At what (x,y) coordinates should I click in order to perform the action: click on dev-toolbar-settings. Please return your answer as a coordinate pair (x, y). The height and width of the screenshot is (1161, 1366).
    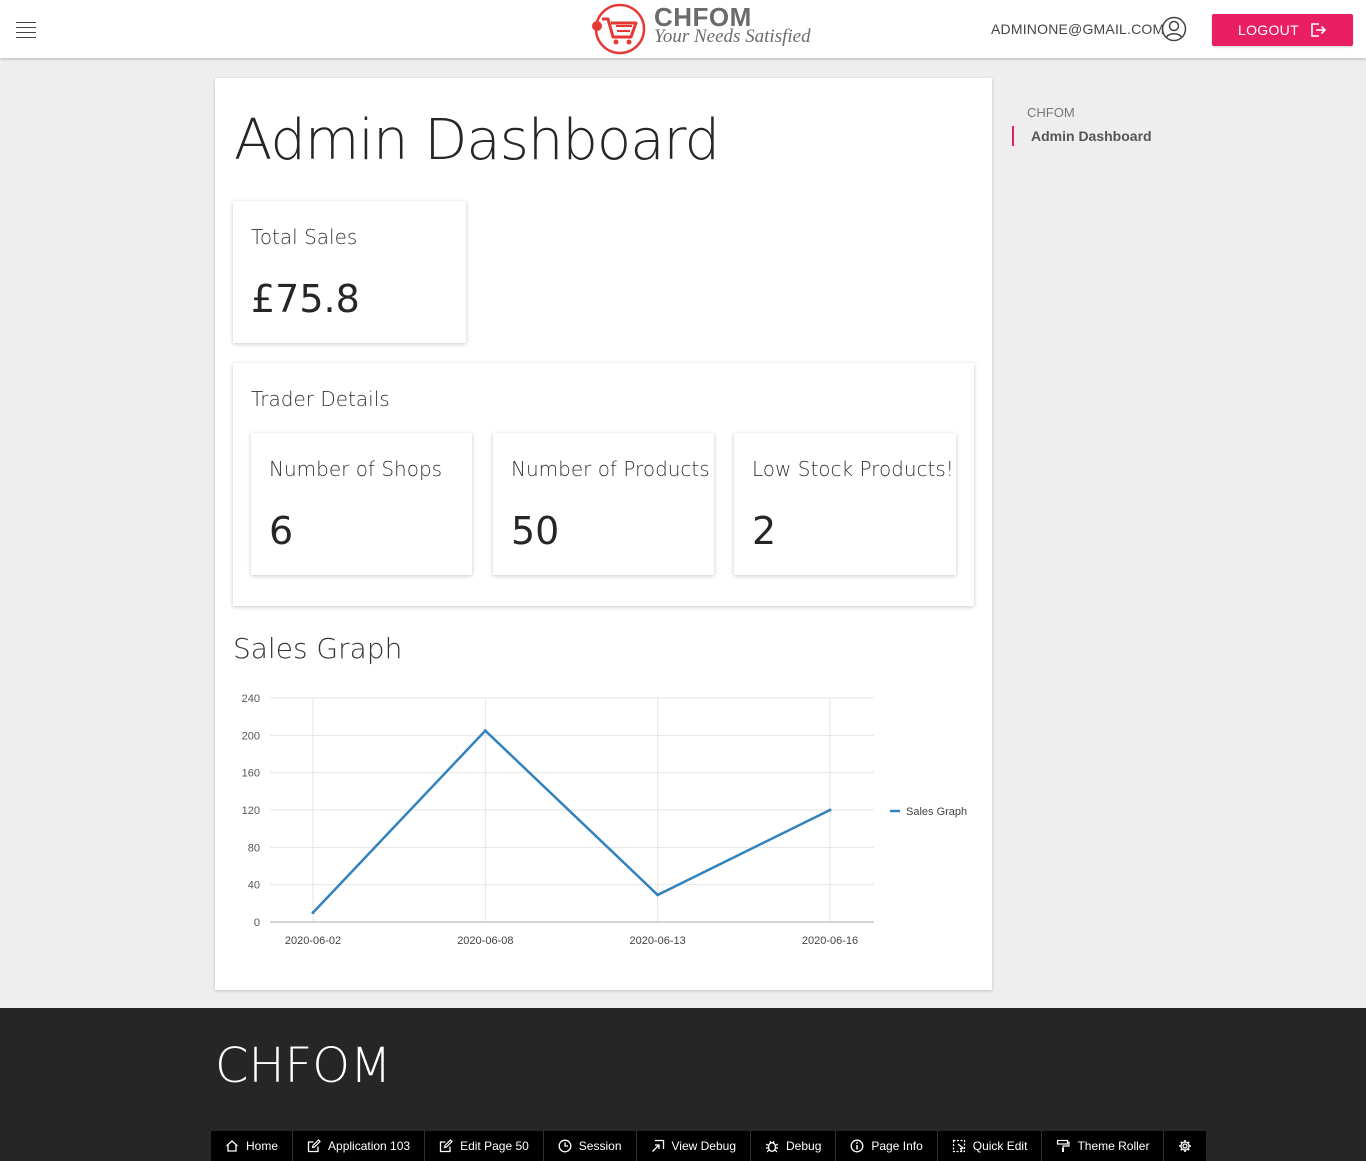
    Looking at the image, I should click on (1185, 1146).